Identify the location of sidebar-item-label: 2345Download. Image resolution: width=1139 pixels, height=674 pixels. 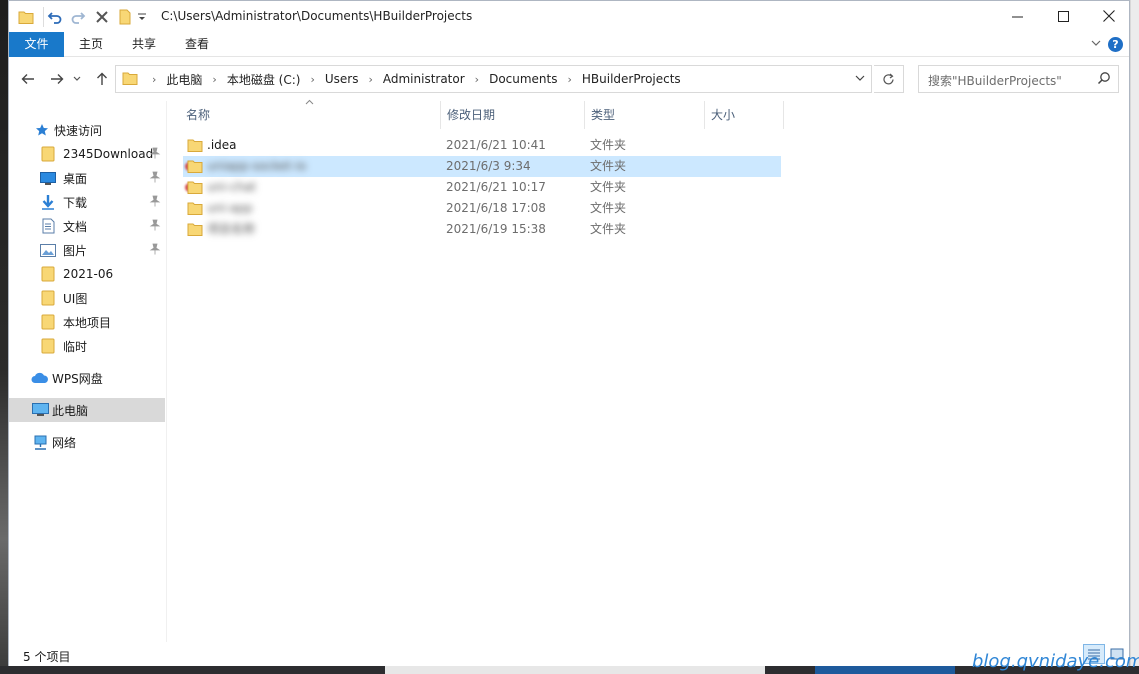
(108, 154).